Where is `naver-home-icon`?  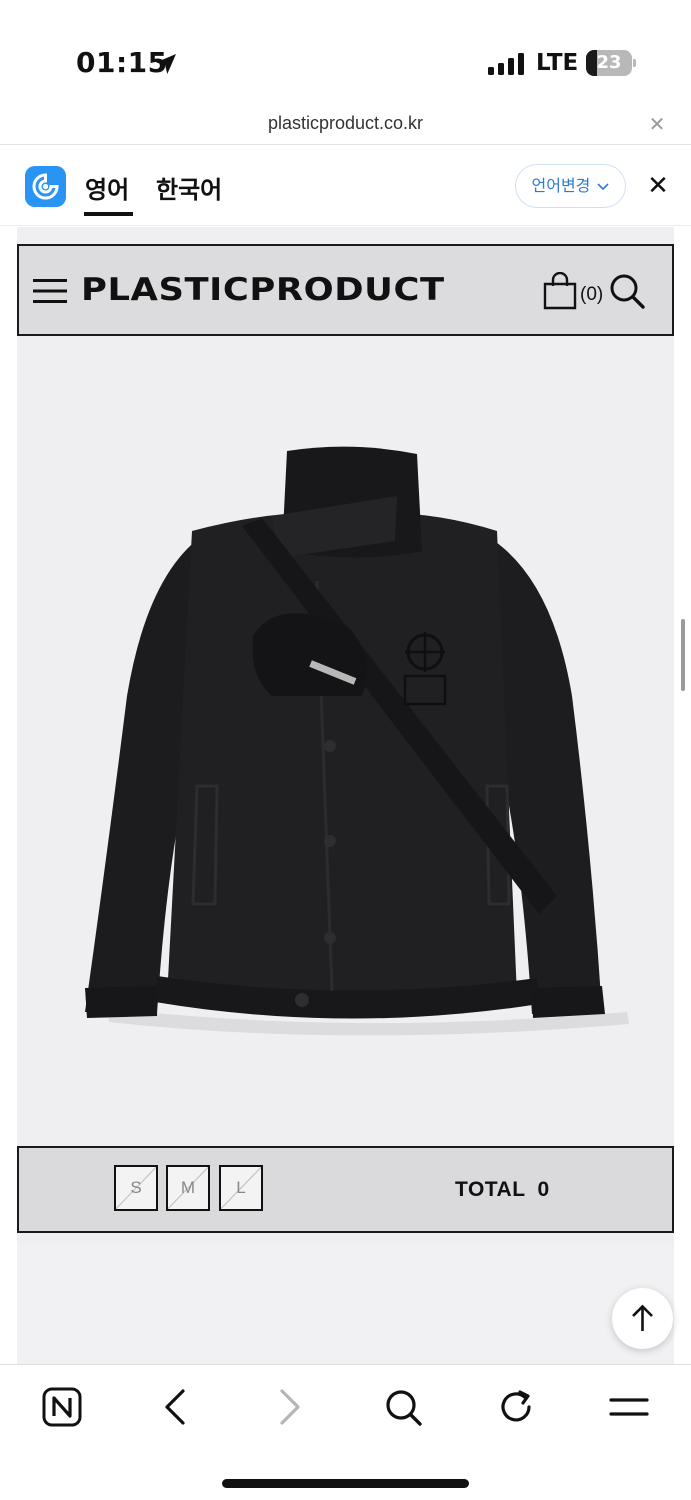 naver-home-icon is located at coordinates (62, 1407).